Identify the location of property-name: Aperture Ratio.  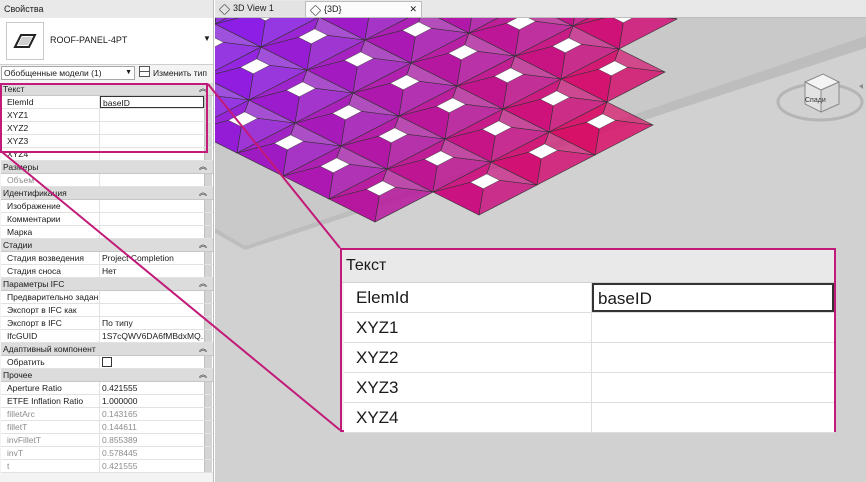
(50, 388).